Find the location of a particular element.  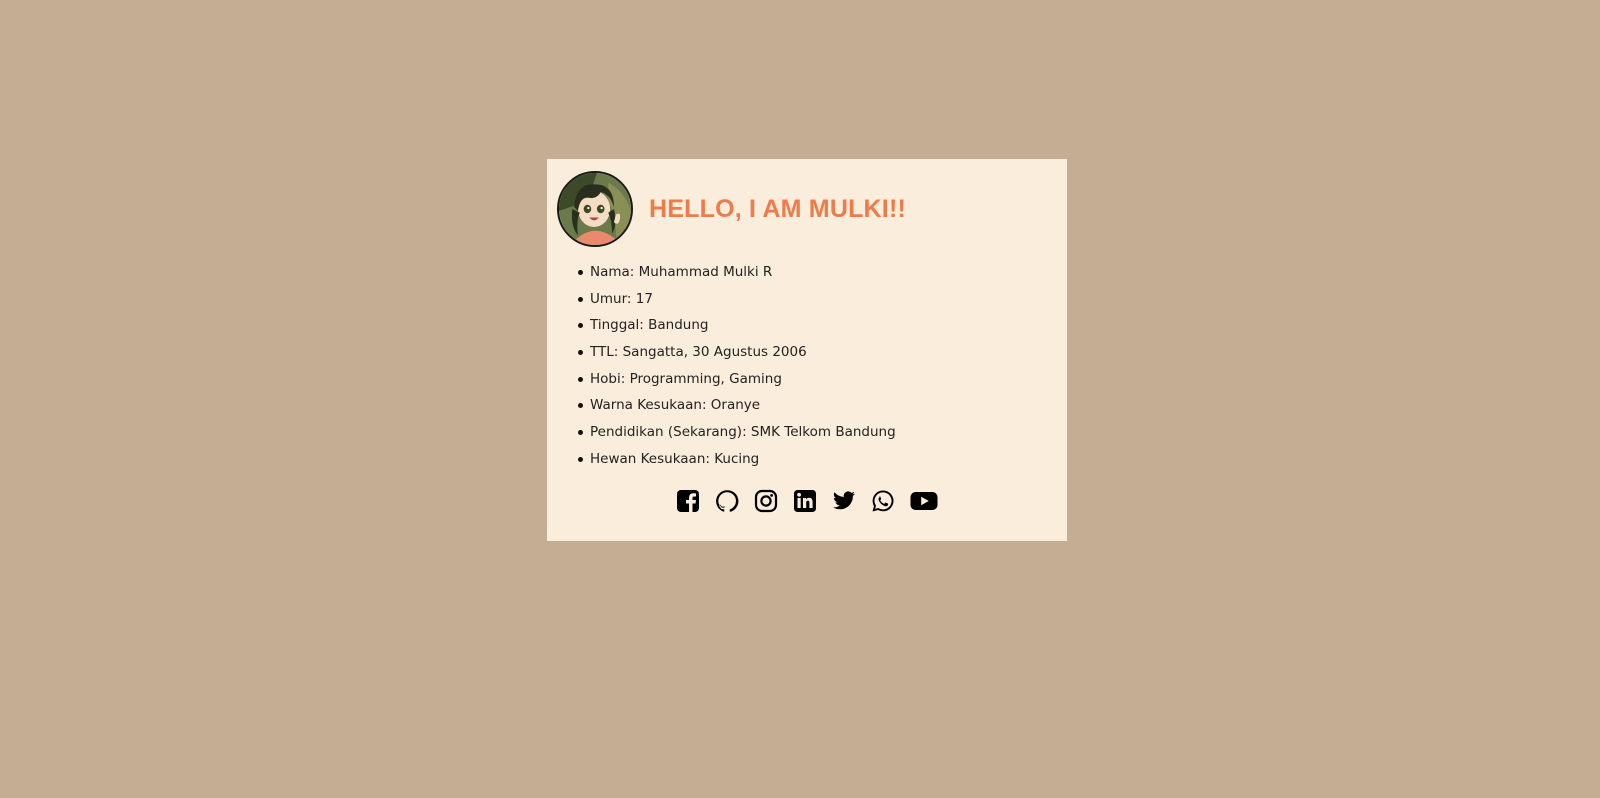

linkedin-icon is located at coordinates (805, 501).